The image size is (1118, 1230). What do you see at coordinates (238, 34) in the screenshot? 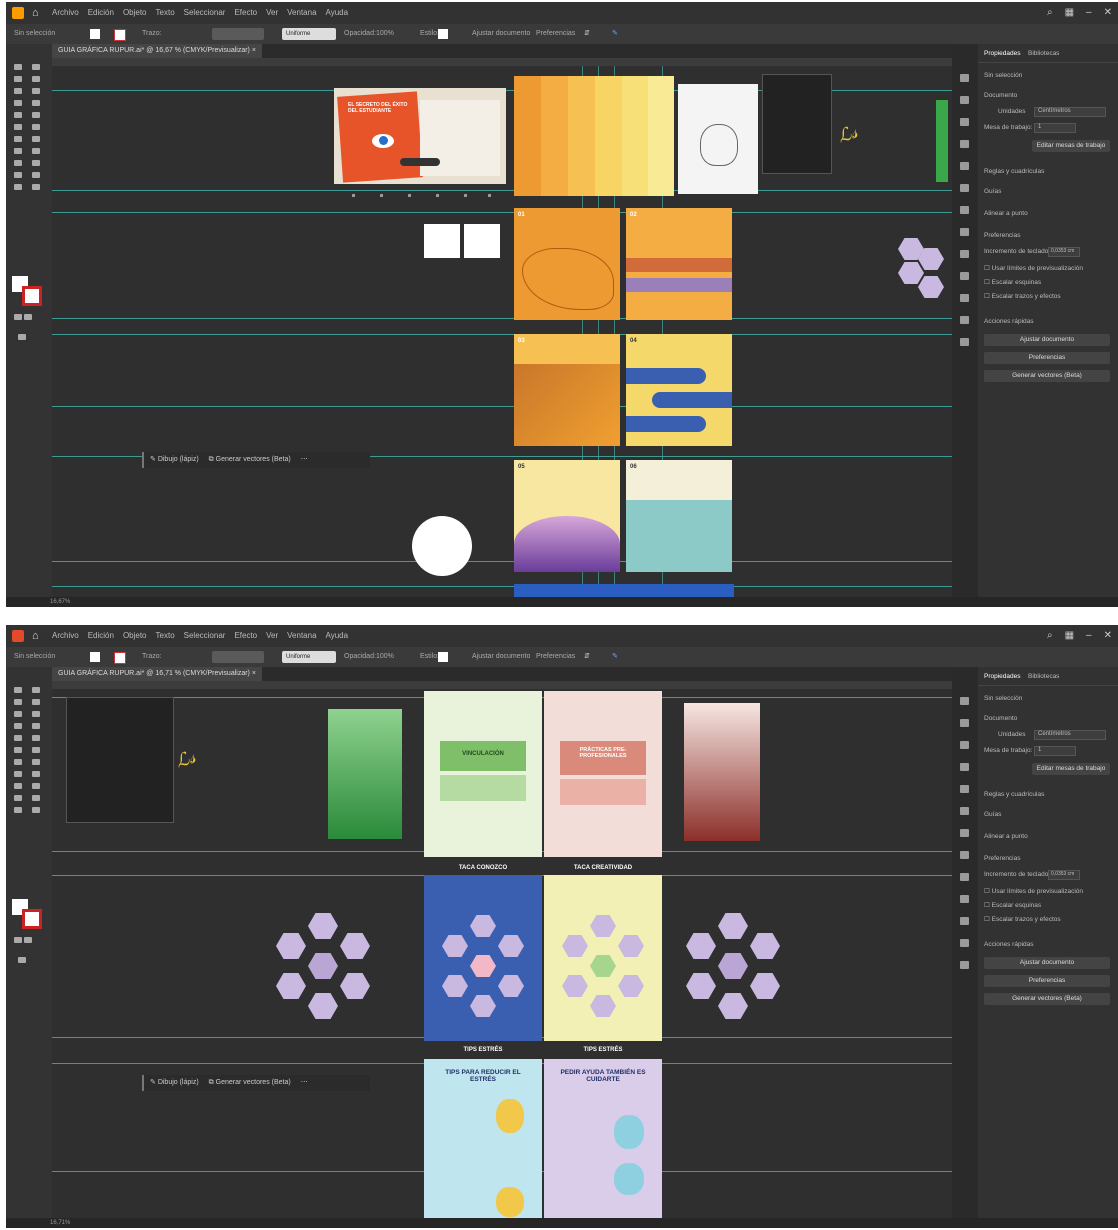
I see `variable-width-dropdown` at bounding box center [238, 34].